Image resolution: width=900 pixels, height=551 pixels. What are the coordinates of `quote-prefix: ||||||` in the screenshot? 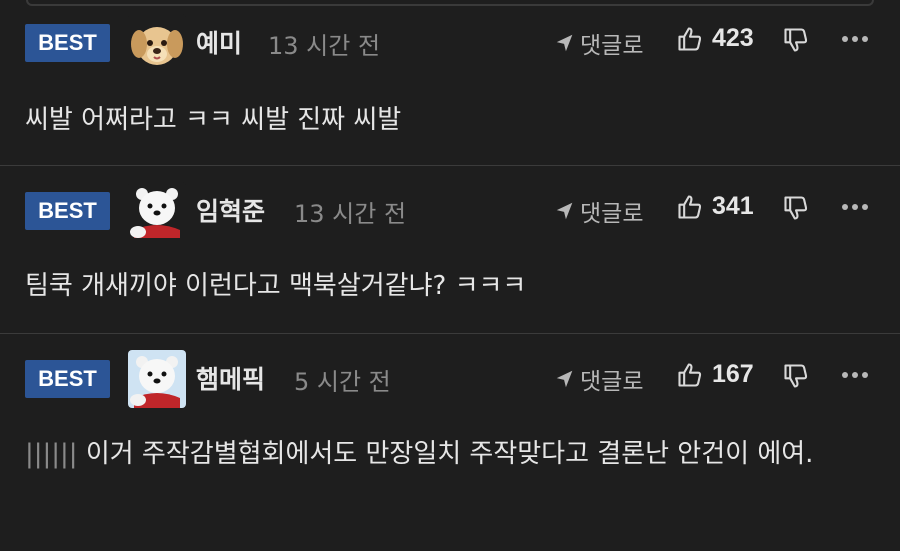 It's located at (51, 454).